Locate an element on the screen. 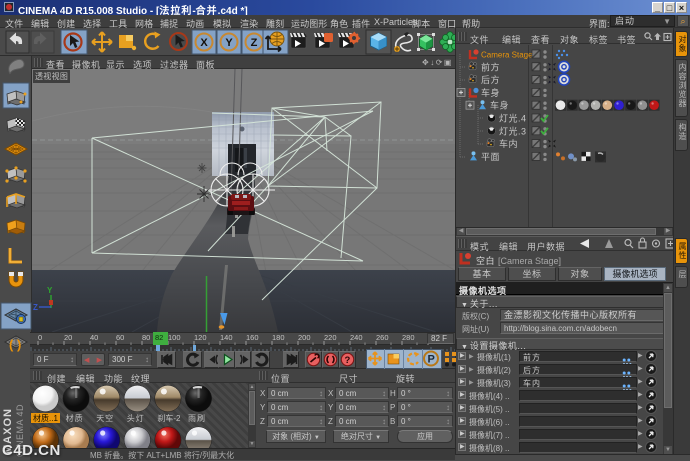  svg-text: 天空 is located at coordinates (105, 418).